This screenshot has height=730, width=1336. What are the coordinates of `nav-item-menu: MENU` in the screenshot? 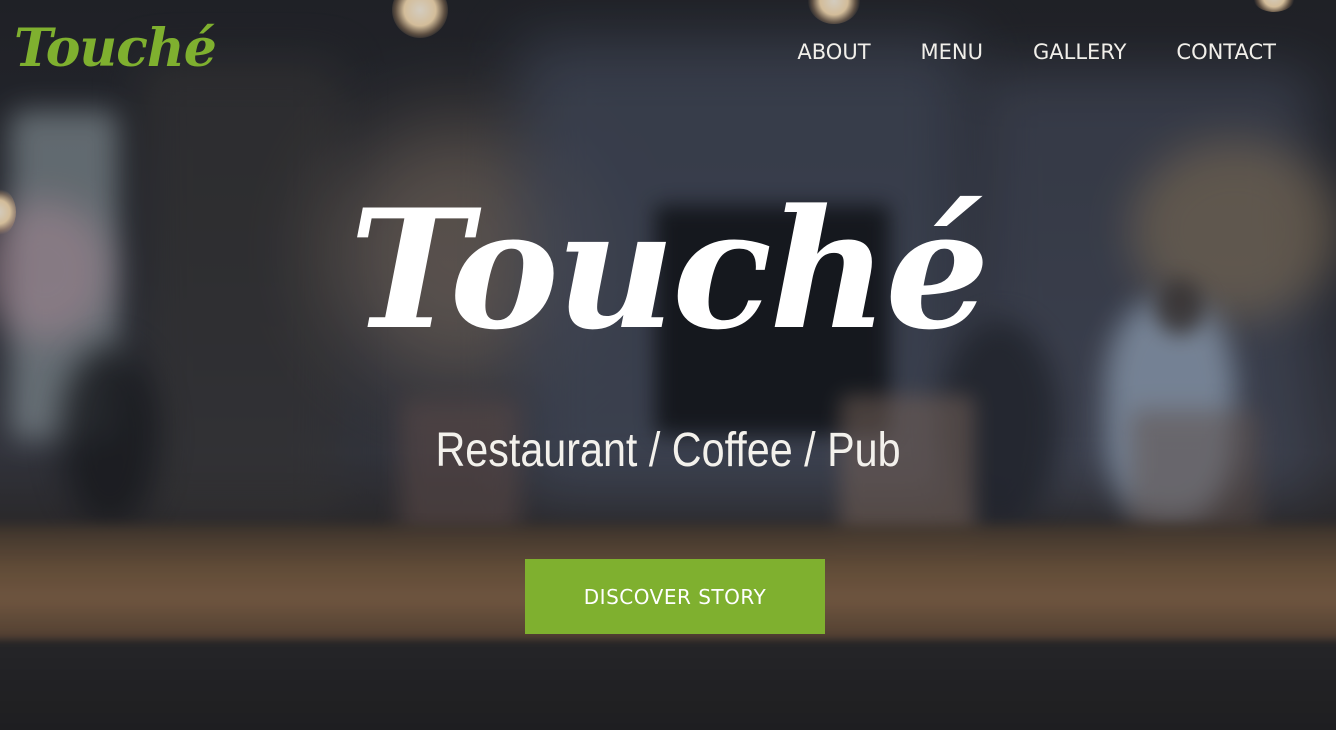 It's located at (952, 52).